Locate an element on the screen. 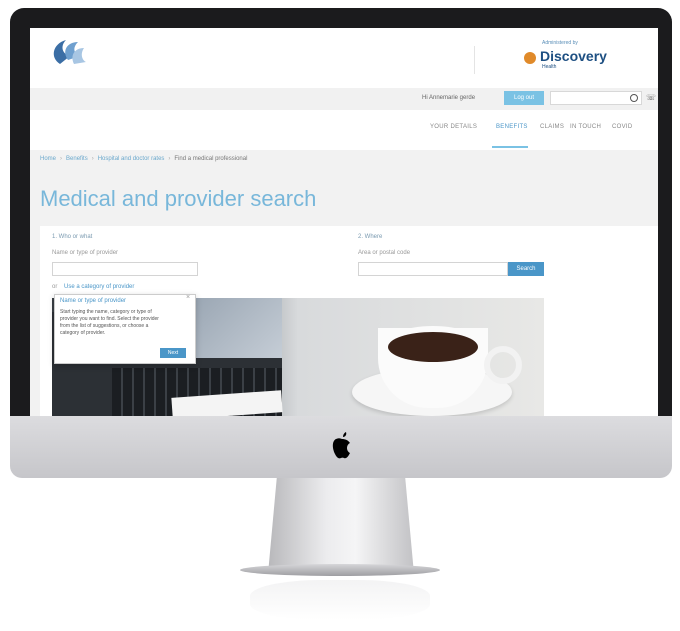 The image size is (680, 631). administered-by-label: Administered by is located at coordinates (560, 43).